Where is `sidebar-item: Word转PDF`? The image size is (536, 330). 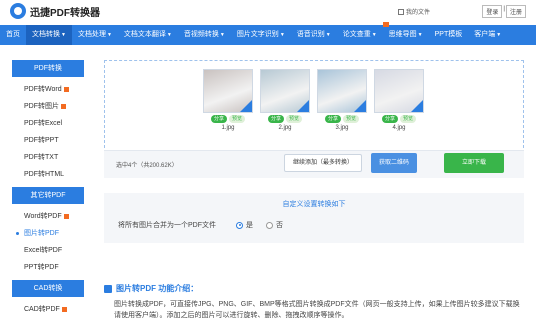 sidebar-item: Word转PDF is located at coordinates (48, 216).